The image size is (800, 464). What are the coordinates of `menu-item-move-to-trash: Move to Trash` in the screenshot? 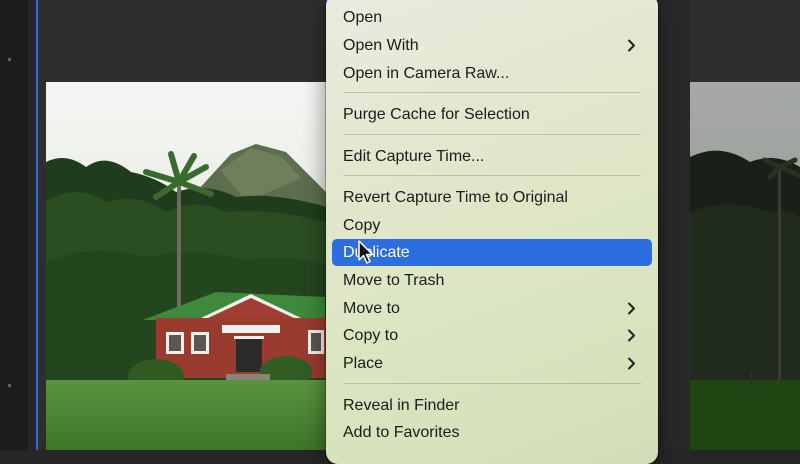 It's located at (492, 280).